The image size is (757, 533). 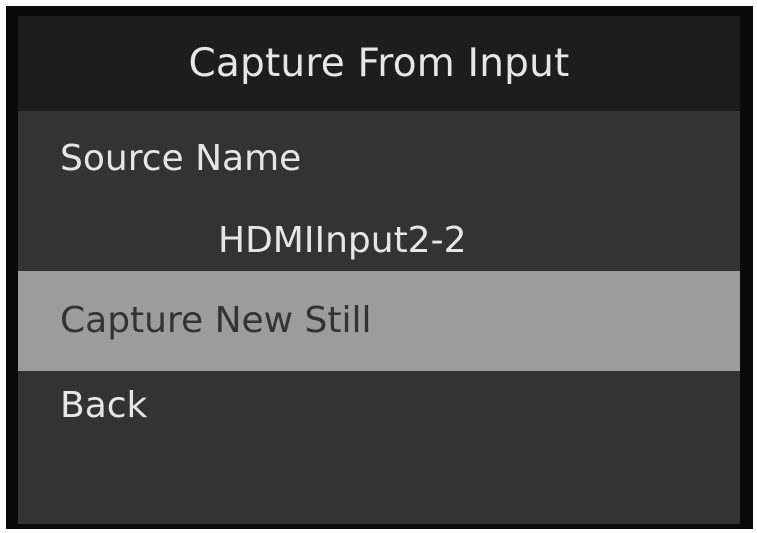 I want to click on back-menu-item: Back, so click(x=379, y=406).